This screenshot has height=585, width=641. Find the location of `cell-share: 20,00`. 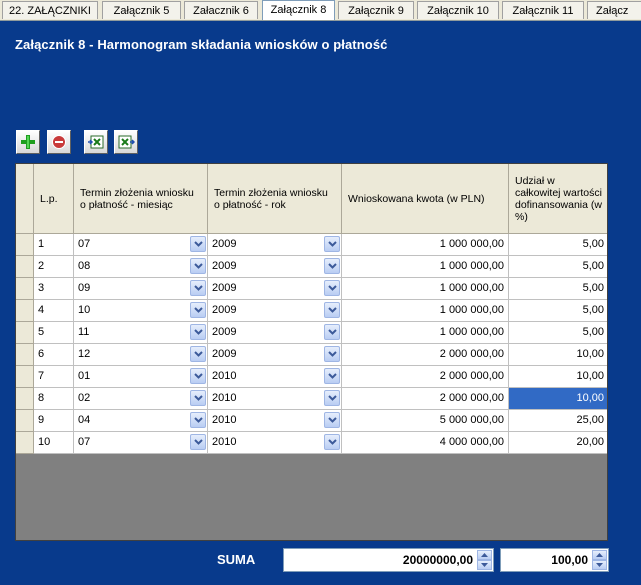

cell-share: 20,00 is located at coordinates (558, 443).